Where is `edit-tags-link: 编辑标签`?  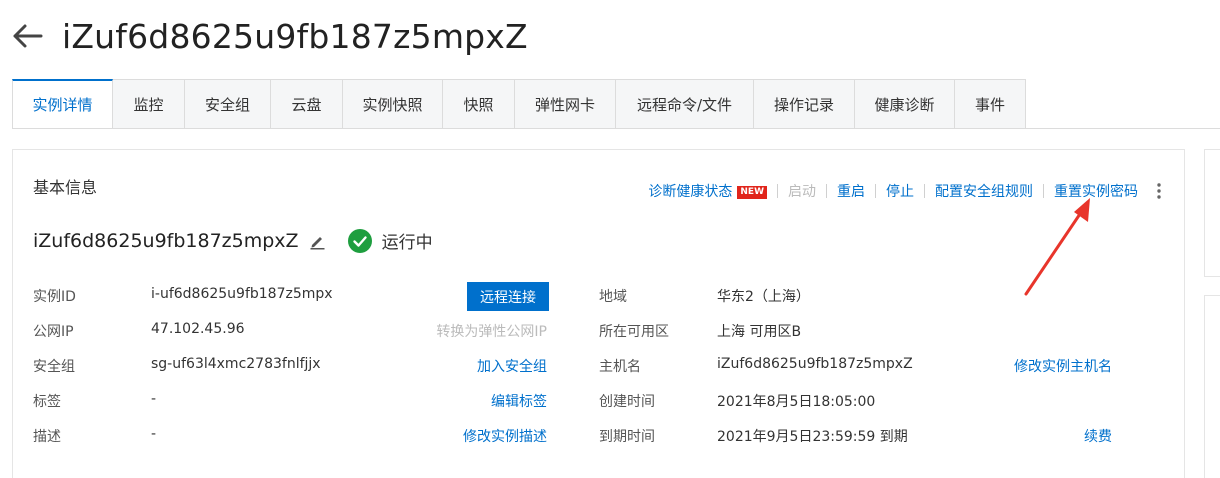
edit-tags-link: 编辑标签 is located at coordinates (519, 401).